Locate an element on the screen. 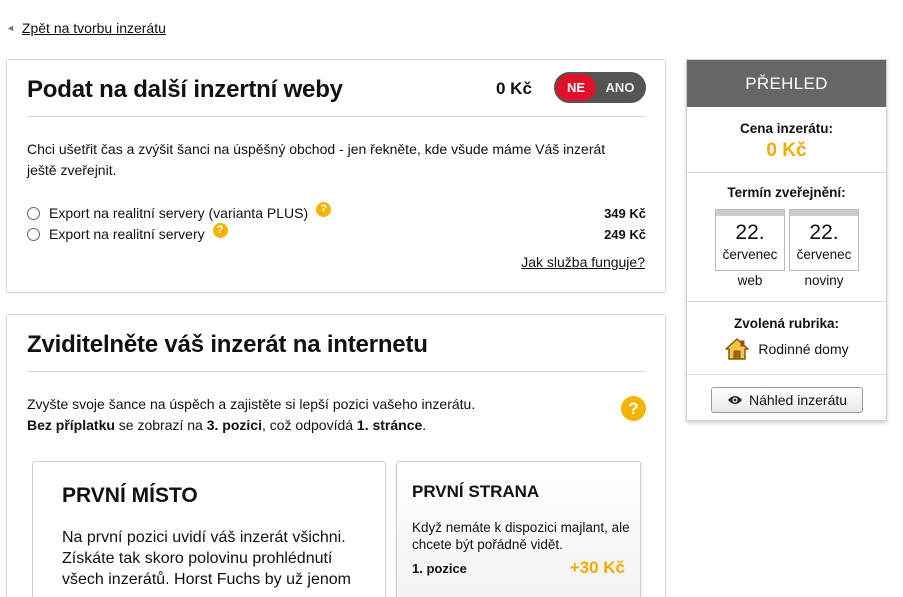 Image resolution: width=903 pixels, height=597 pixels. preview-section: Náhled inzerátu is located at coordinates (786, 397).